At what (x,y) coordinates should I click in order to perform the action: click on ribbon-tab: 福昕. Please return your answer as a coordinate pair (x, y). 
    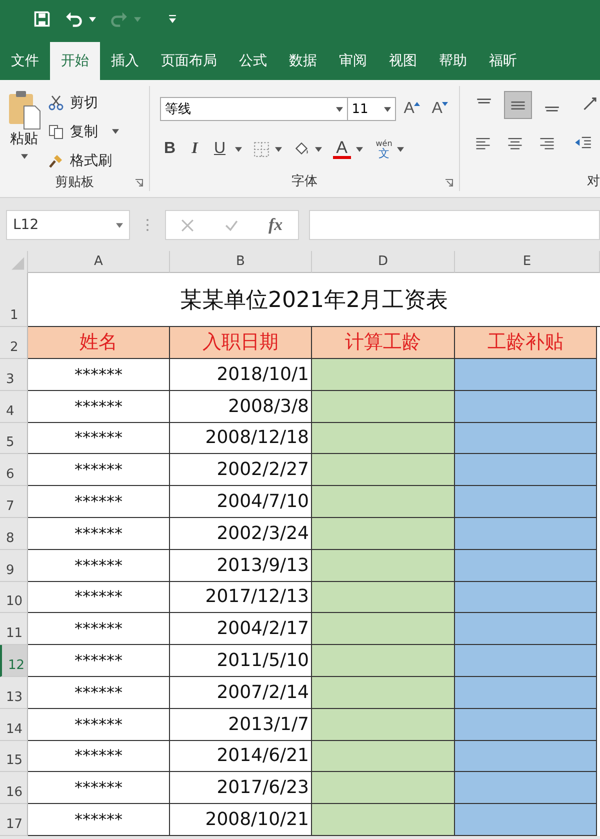
    Looking at the image, I should click on (503, 61).